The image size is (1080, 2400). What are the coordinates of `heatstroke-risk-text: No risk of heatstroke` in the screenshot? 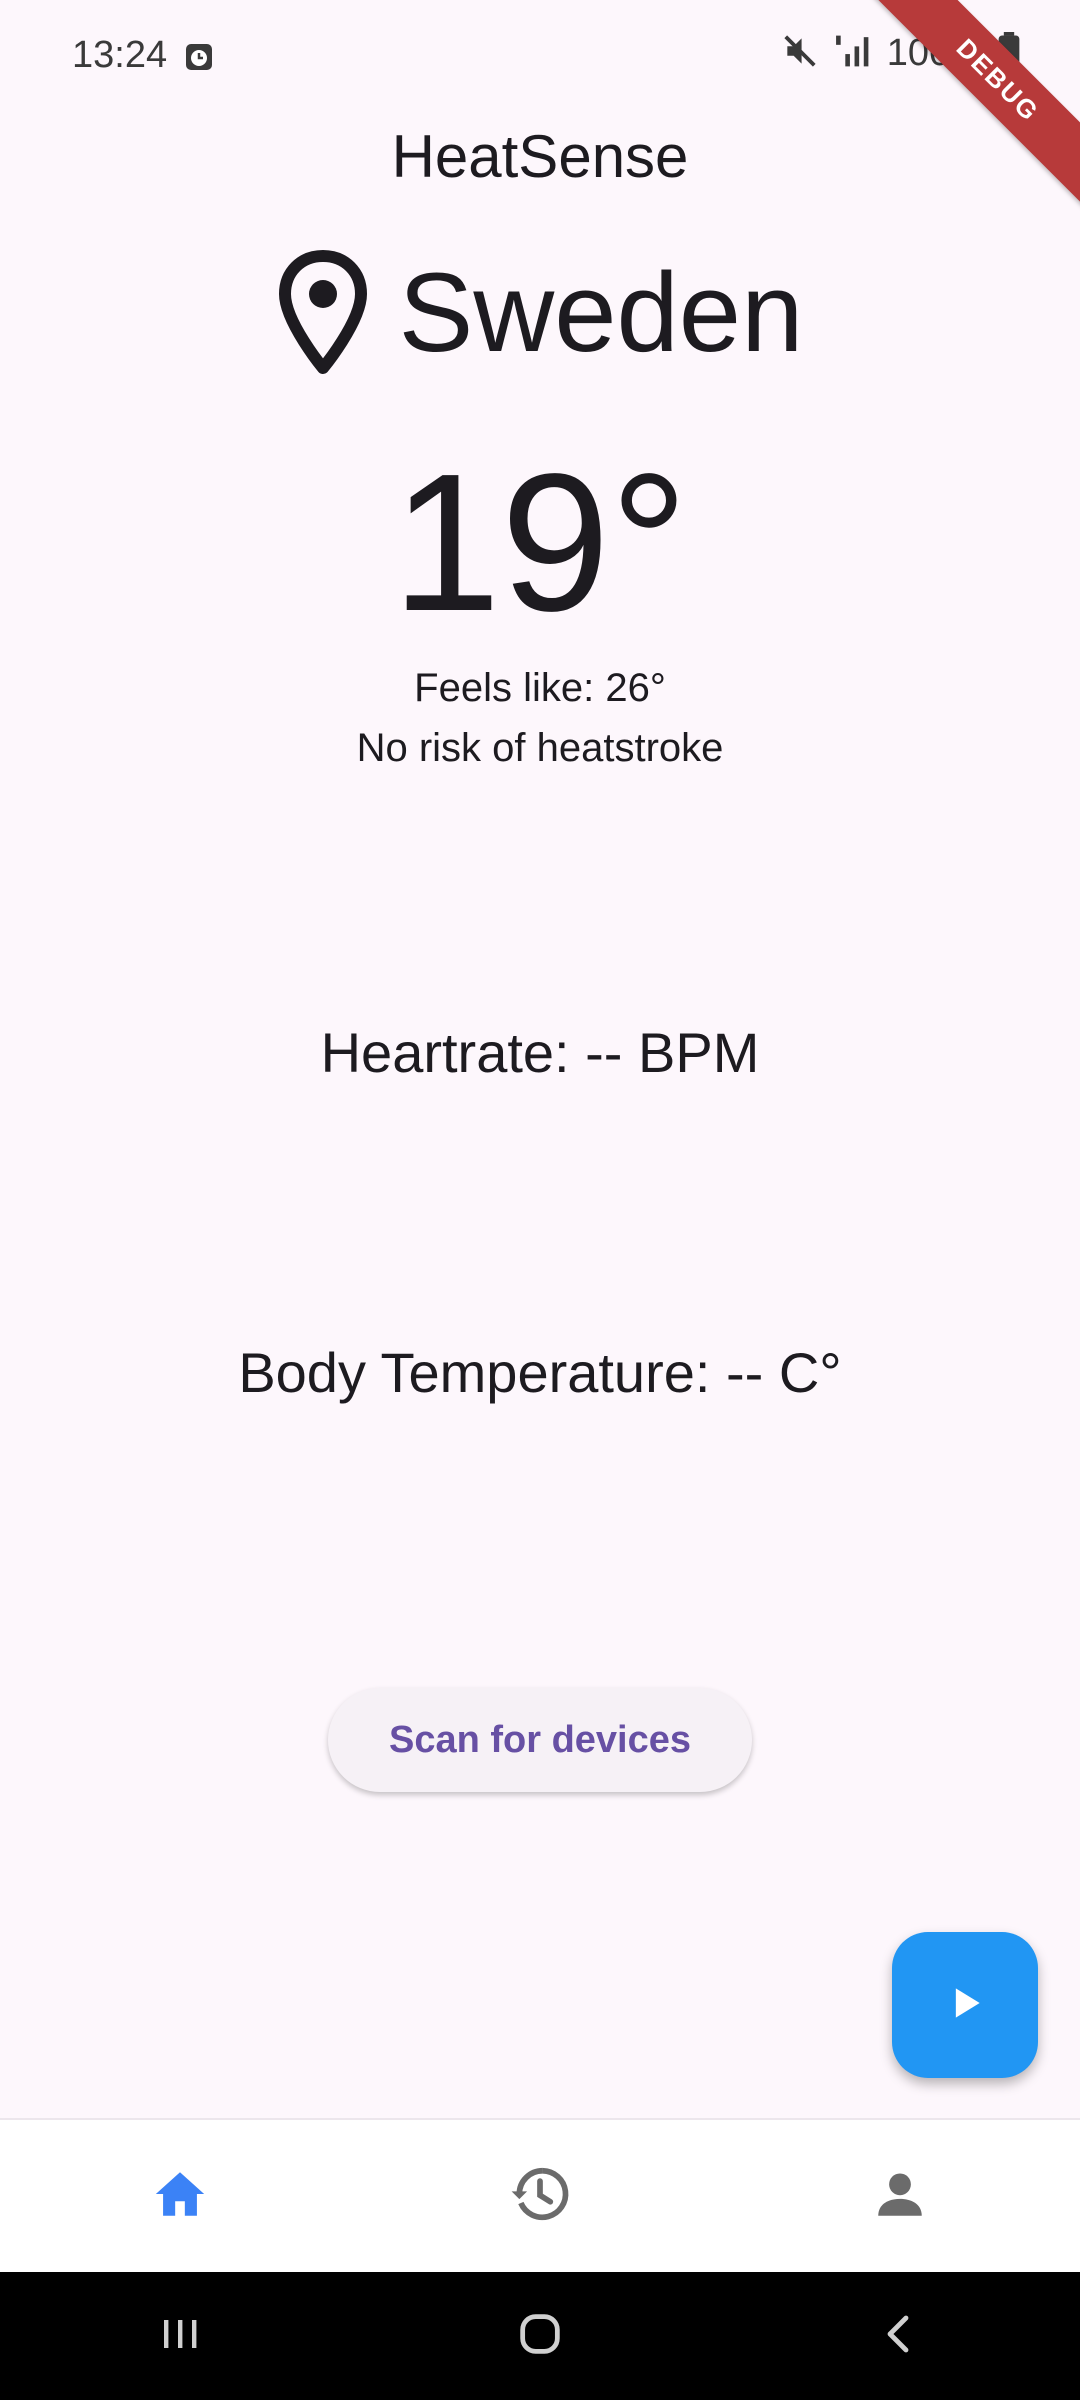 It's located at (540, 748).